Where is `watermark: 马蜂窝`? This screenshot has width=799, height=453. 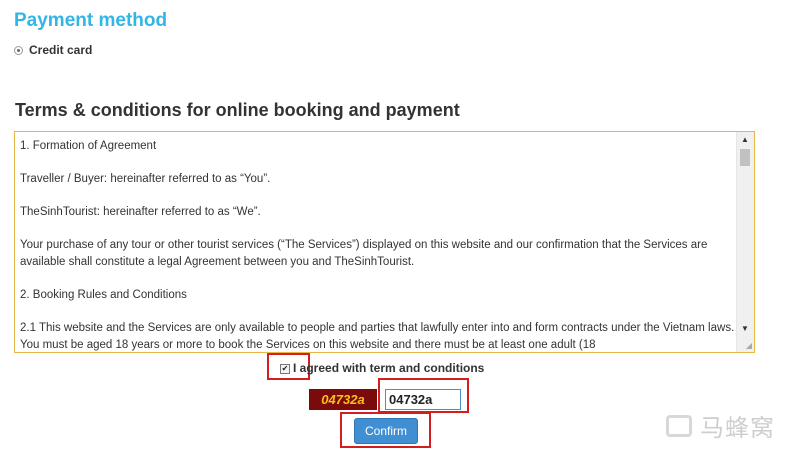 watermark: 马蜂窝 is located at coordinates (720, 425).